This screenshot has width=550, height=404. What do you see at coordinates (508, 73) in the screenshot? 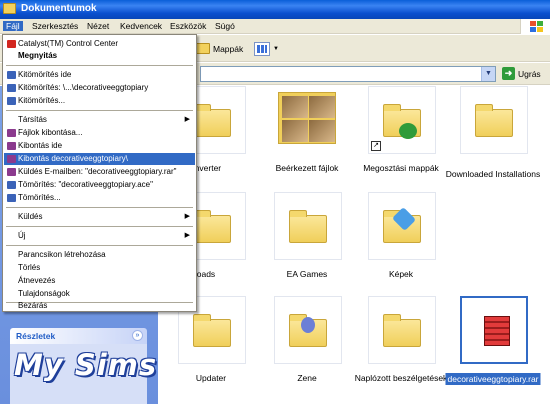
I see `go-arrow-icon: ➜` at bounding box center [508, 73].